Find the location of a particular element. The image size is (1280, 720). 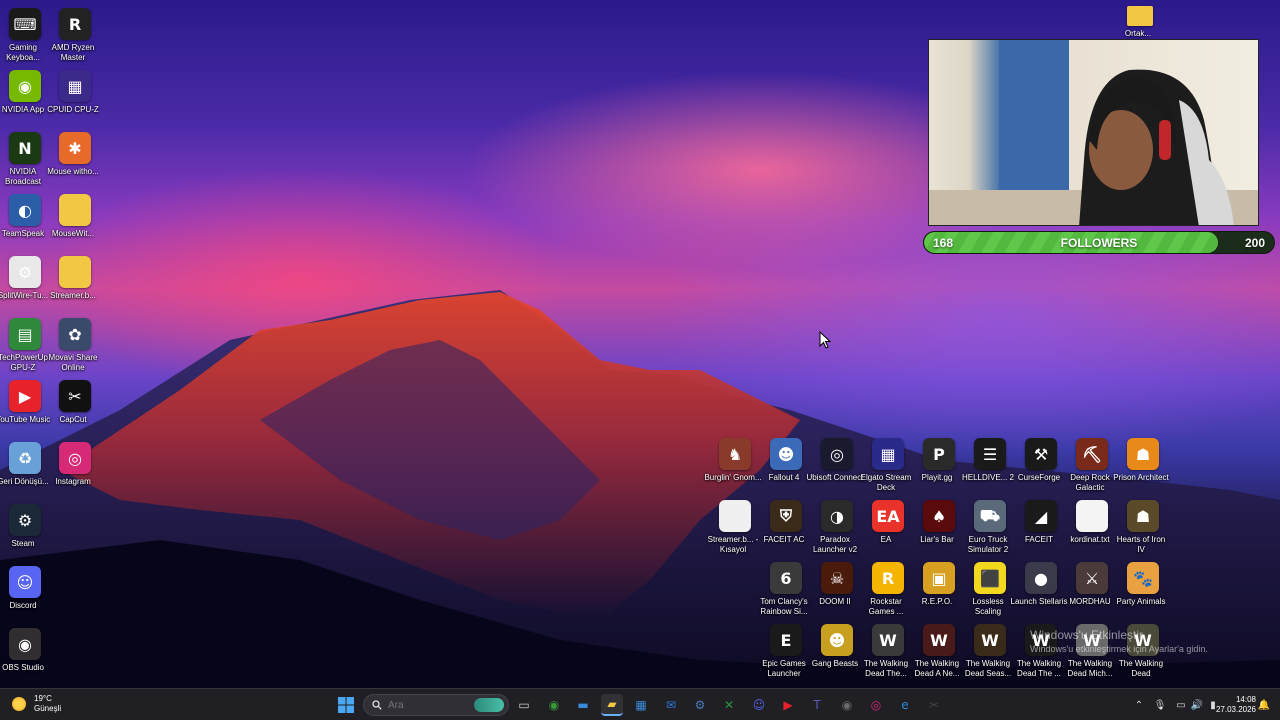

desktop-icon: ● Launch Stellaris is located at coordinates (1039, 593).